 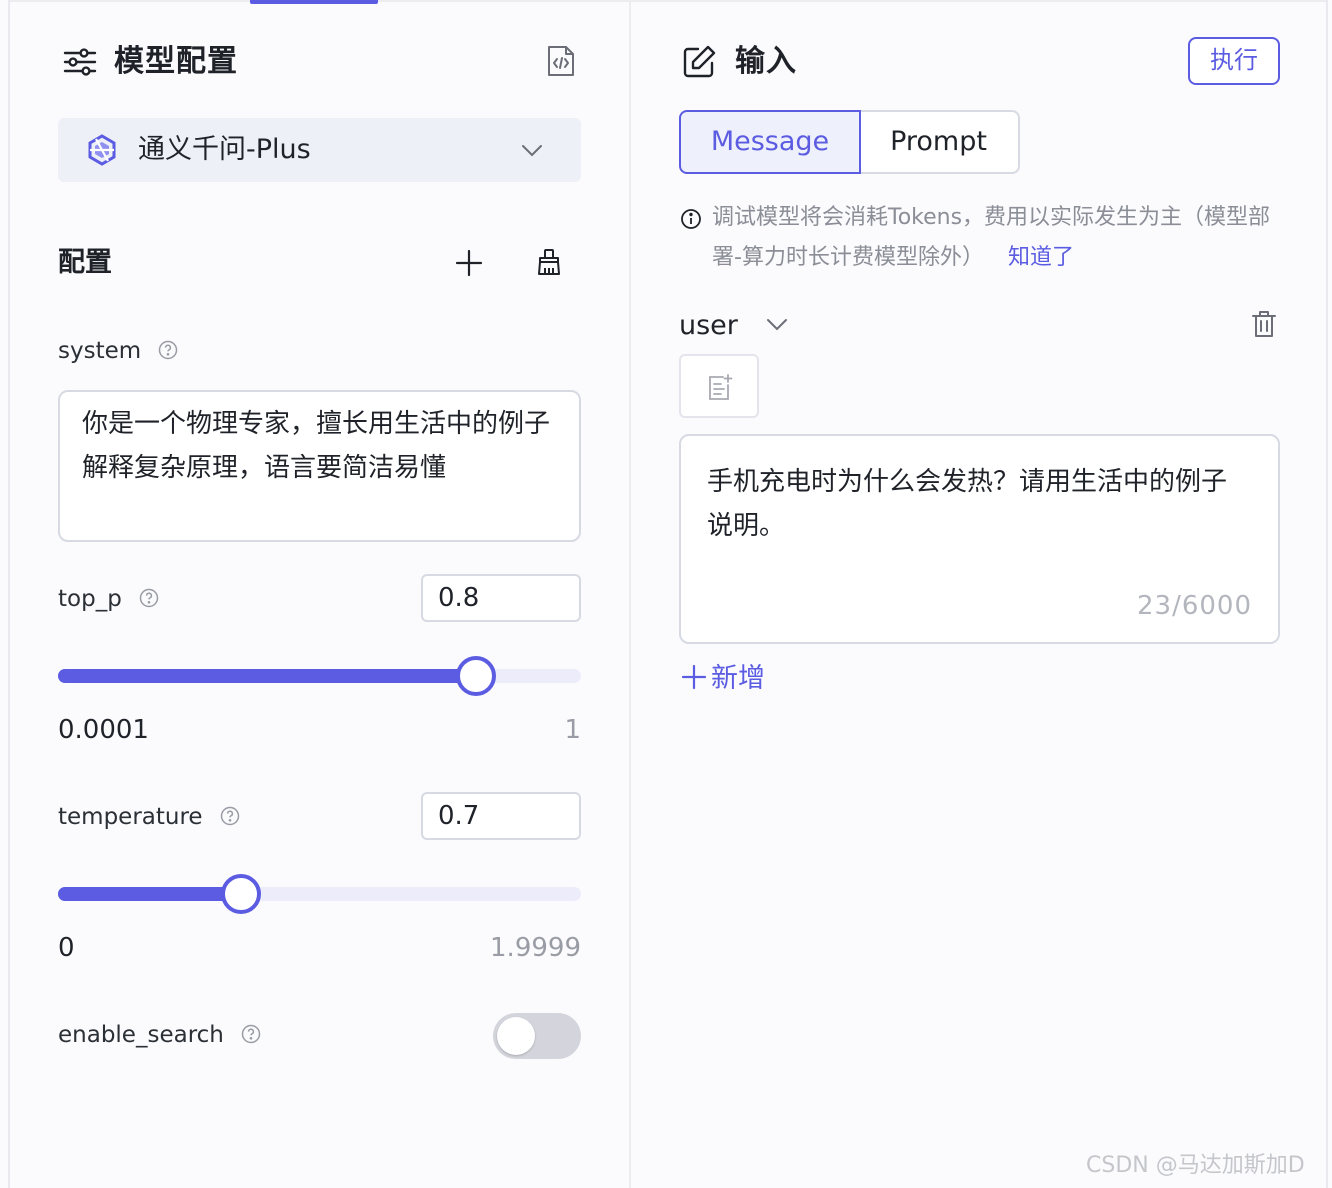 I want to click on insert-template-button, so click(x=719, y=386).